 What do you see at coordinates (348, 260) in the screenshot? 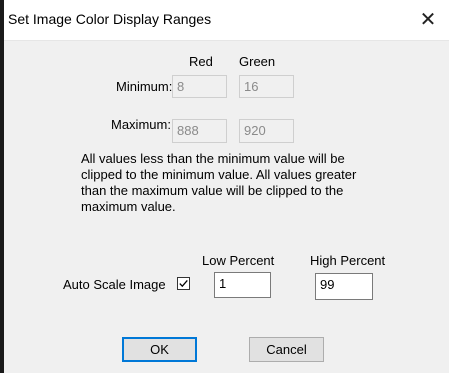
I see `high-percent-label: High Percent` at bounding box center [348, 260].